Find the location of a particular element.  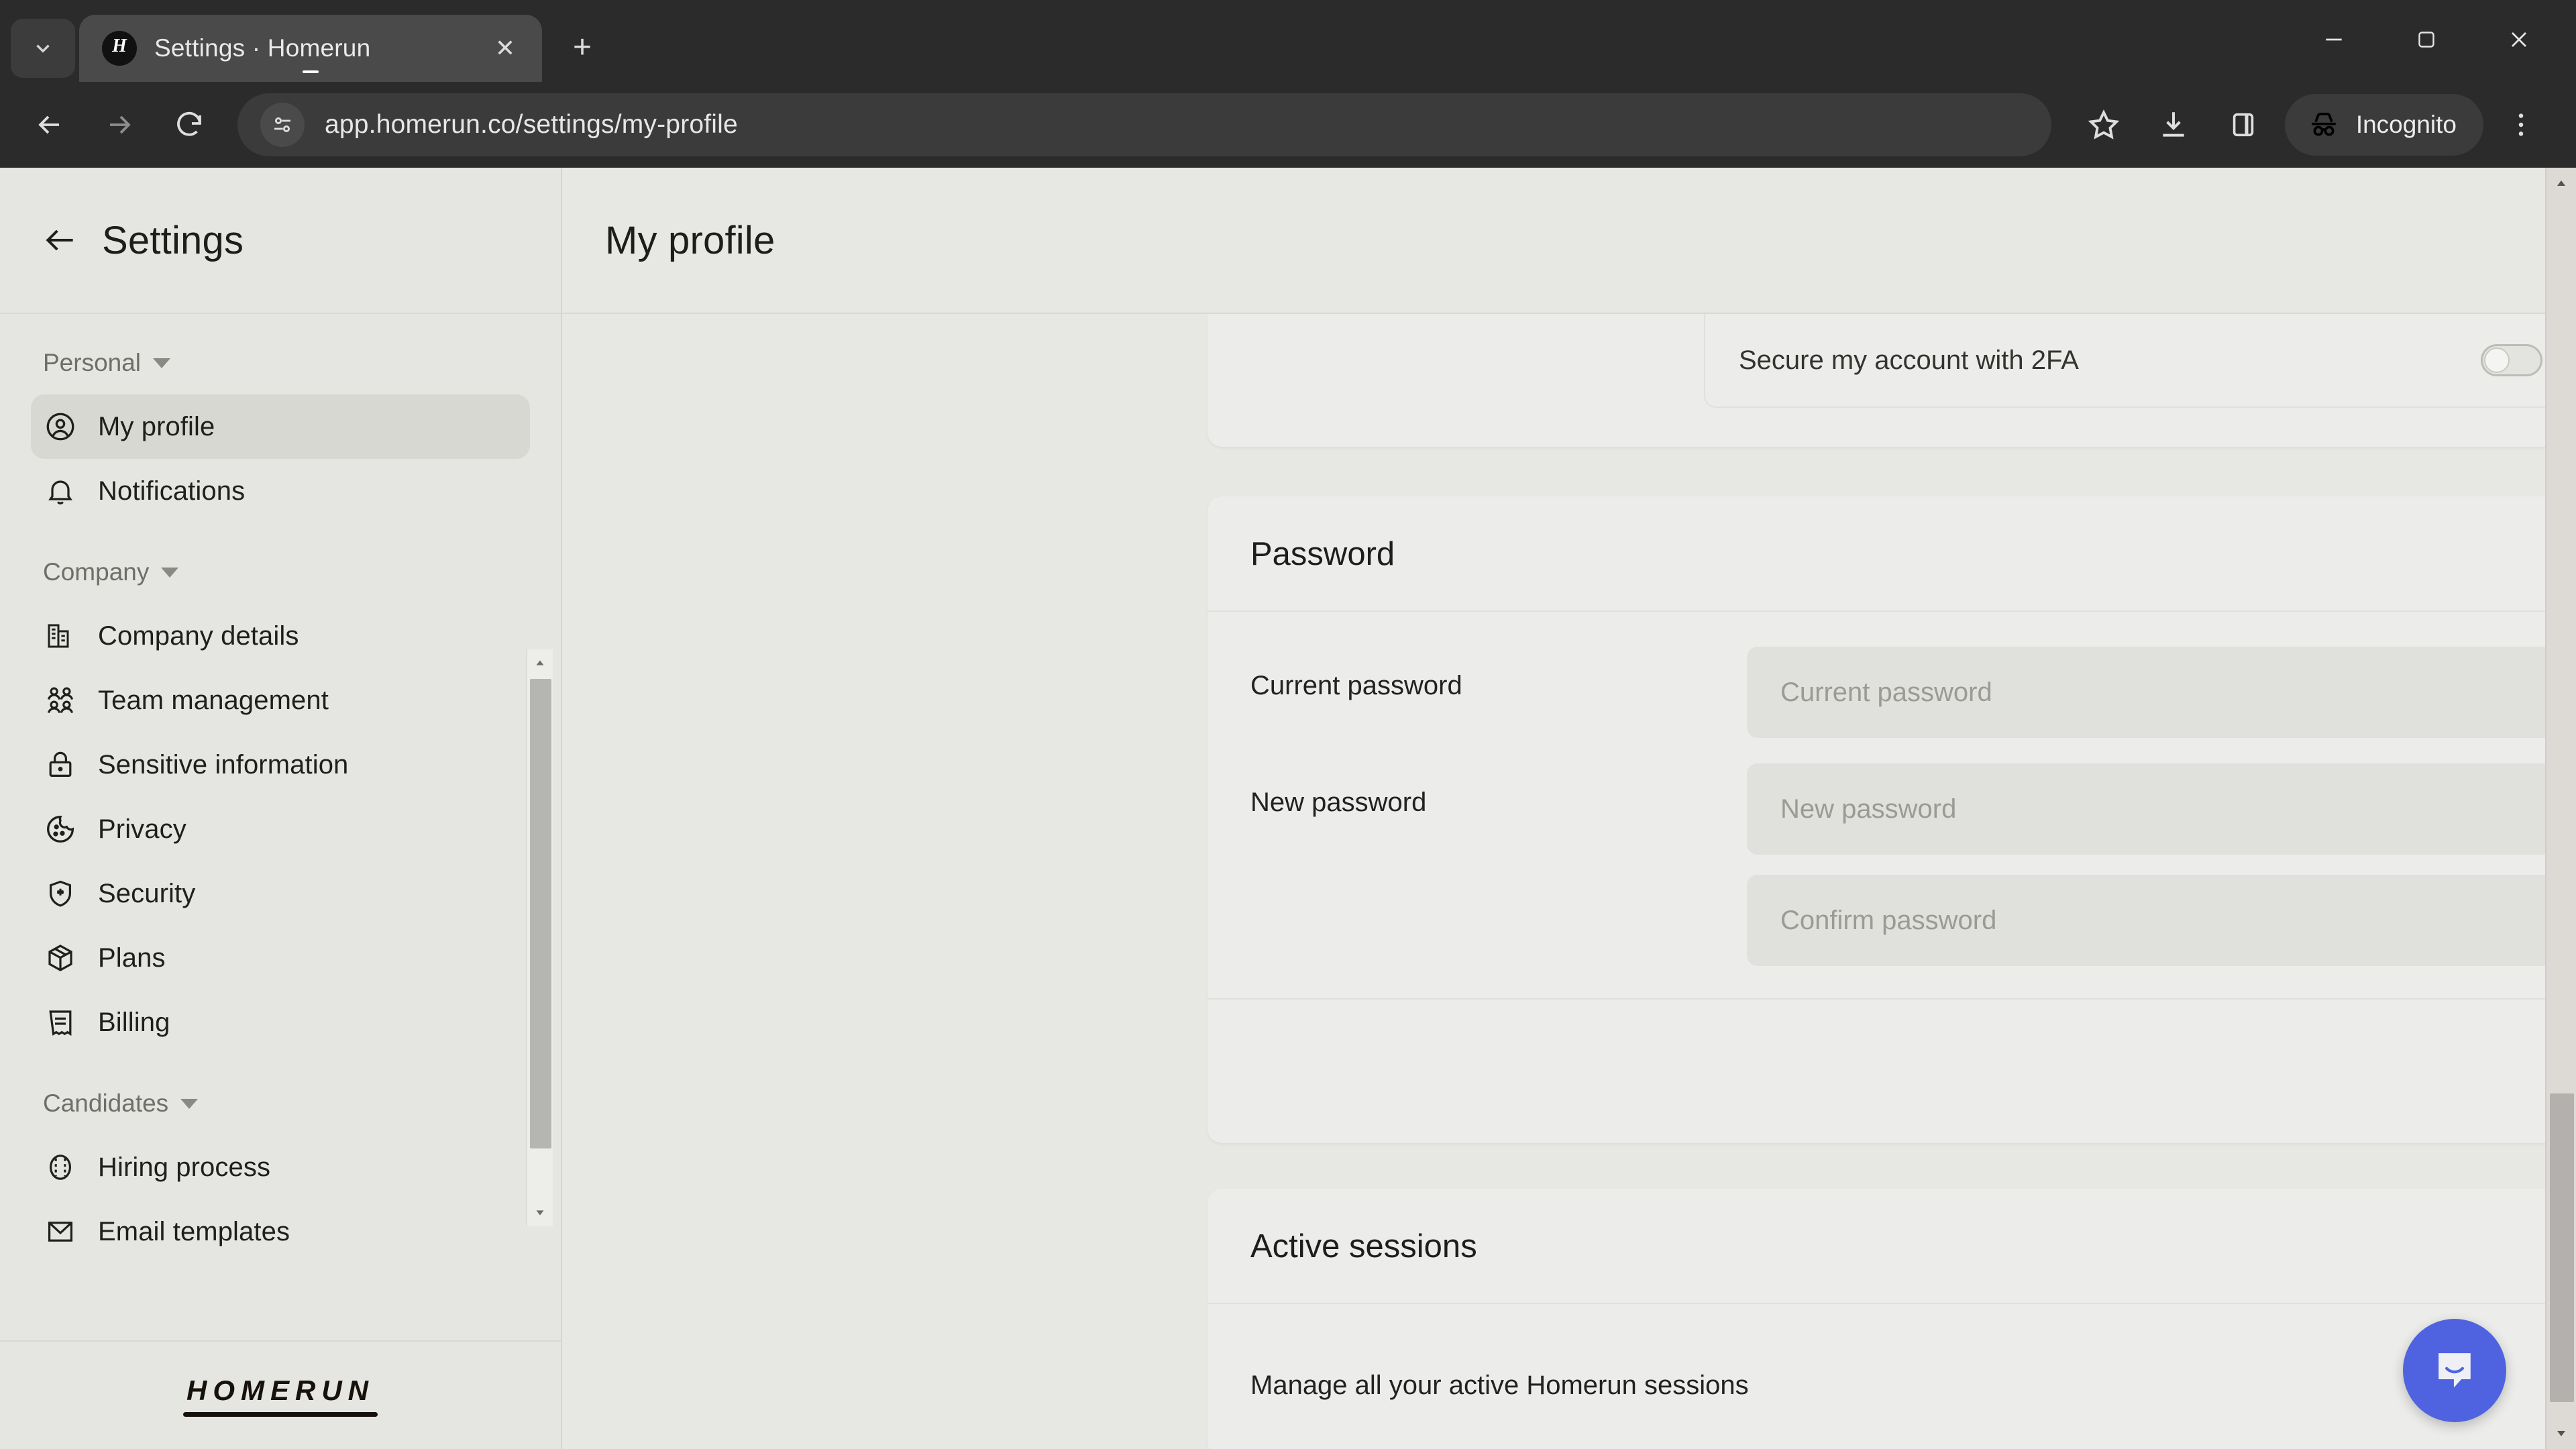

scroll-up-arrow is located at coordinates (540, 662).